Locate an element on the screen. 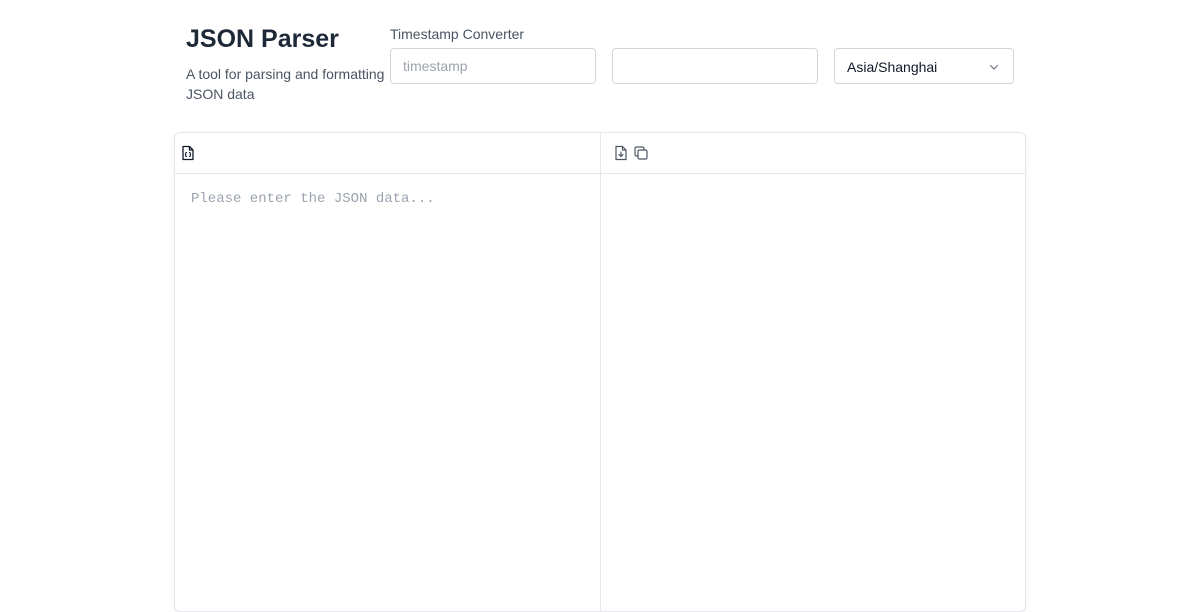 The image size is (1200, 612). json-file-icon is located at coordinates (188, 153).